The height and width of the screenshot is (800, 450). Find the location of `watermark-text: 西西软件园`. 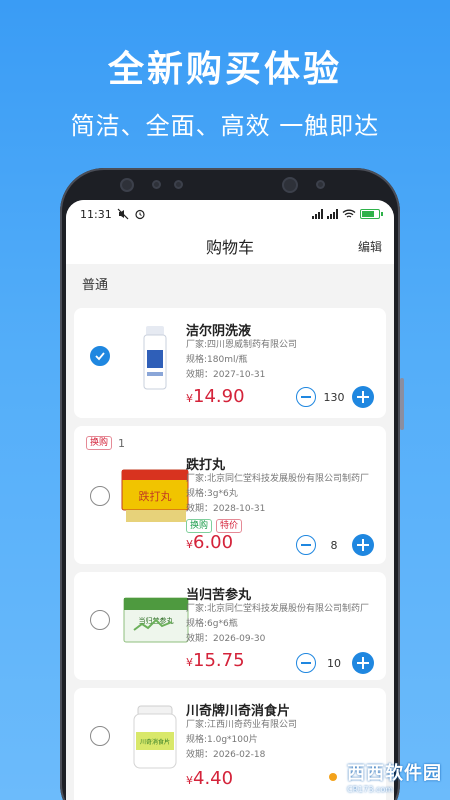

watermark-text: 西西软件园 is located at coordinates (394, 773).